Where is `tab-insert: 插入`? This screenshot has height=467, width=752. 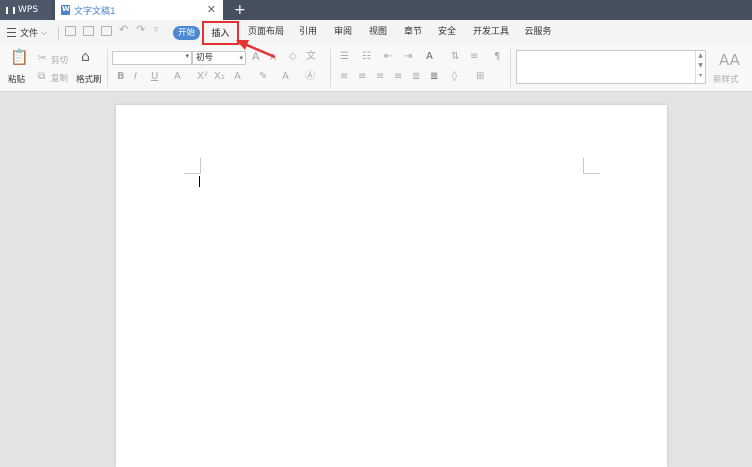 tab-insert: 插入 is located at coordinates (220, 33).